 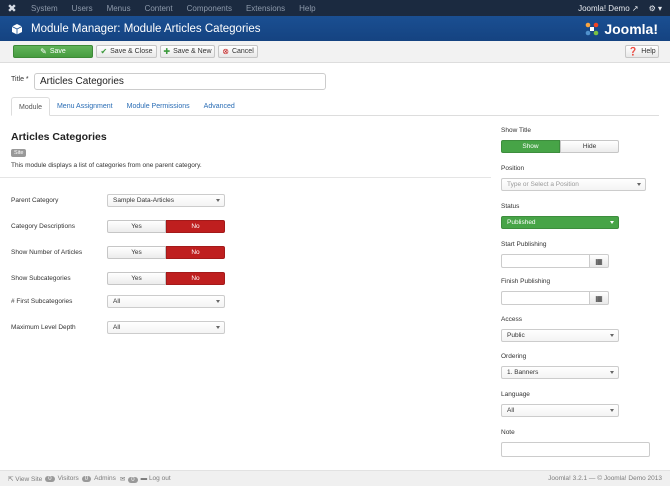 I want to click on ordering-value: 1. Banners, so click(x=523, y=372).